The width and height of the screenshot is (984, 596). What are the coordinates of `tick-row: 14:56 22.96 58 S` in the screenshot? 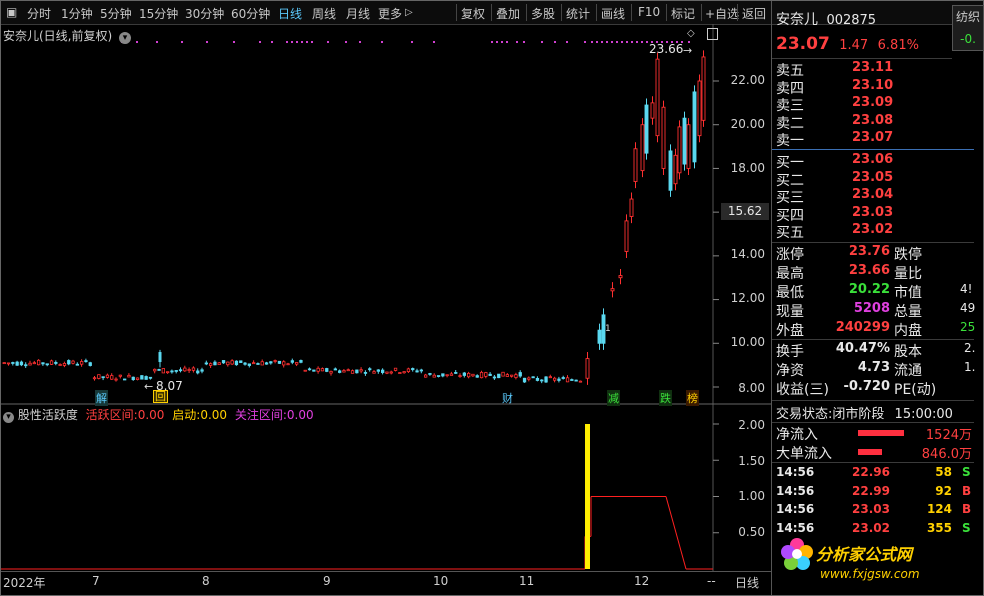 It's located at (873, 472).